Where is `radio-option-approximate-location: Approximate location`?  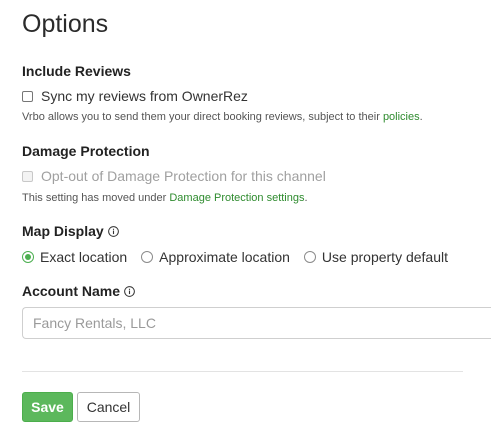 radio-option-approximate-location: Approximate location is located at coordinates (215, 257).